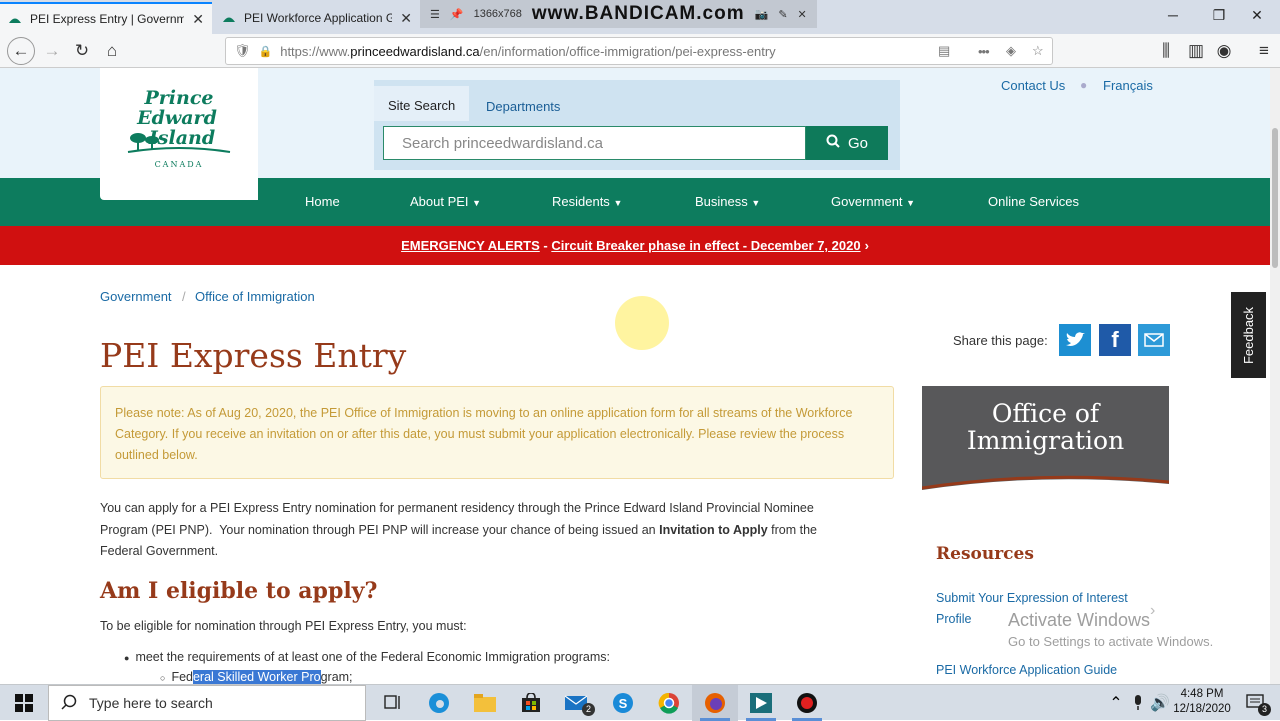 This screenshot has width=1280, height=721. Describe the element at coordinates (445, 201) in the screenshot. I see `nav-about-pei: About PEI ▼` at that location.